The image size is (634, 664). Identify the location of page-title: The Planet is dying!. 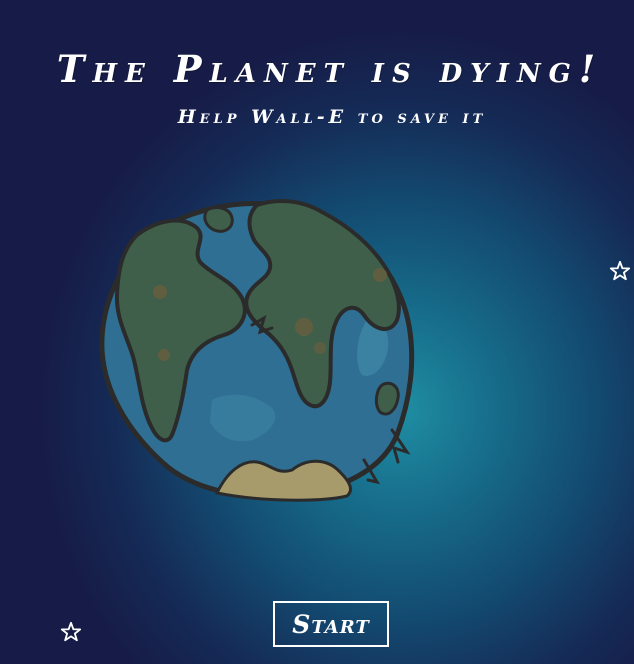
(330, 68).